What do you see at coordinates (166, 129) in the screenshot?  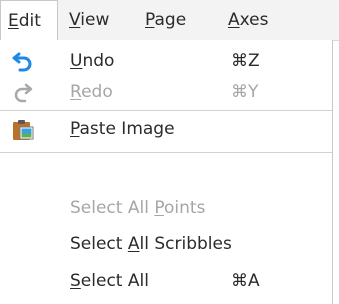 I see `paste-image-menu-item: Paste Image` at bounding box center [166, 129].